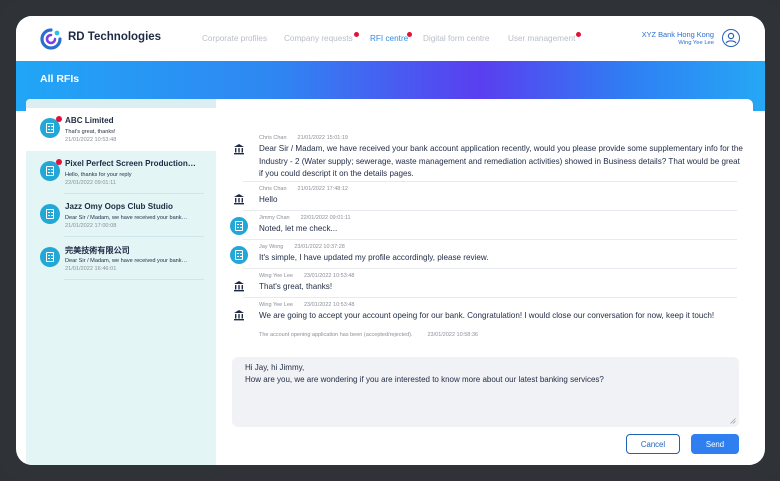  What do you see at coordinates (98, 175) in the screenshot?
I see `rfi-preview: Hello, thanks for your reply` at bounding box center [98, 175].